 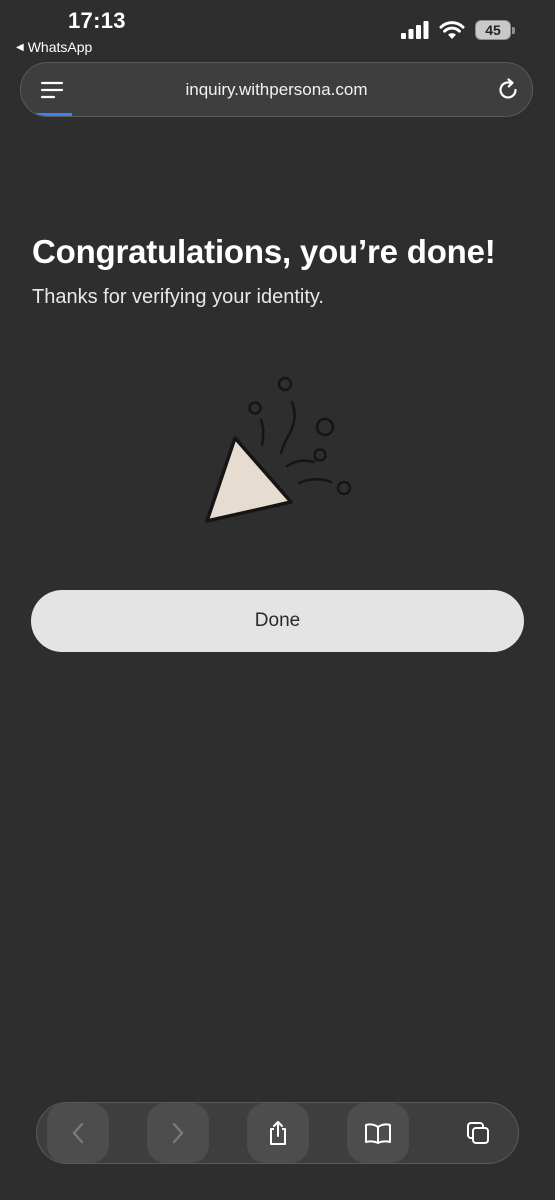 I want to click on tabs-icon, so click(x=478, y=1133).